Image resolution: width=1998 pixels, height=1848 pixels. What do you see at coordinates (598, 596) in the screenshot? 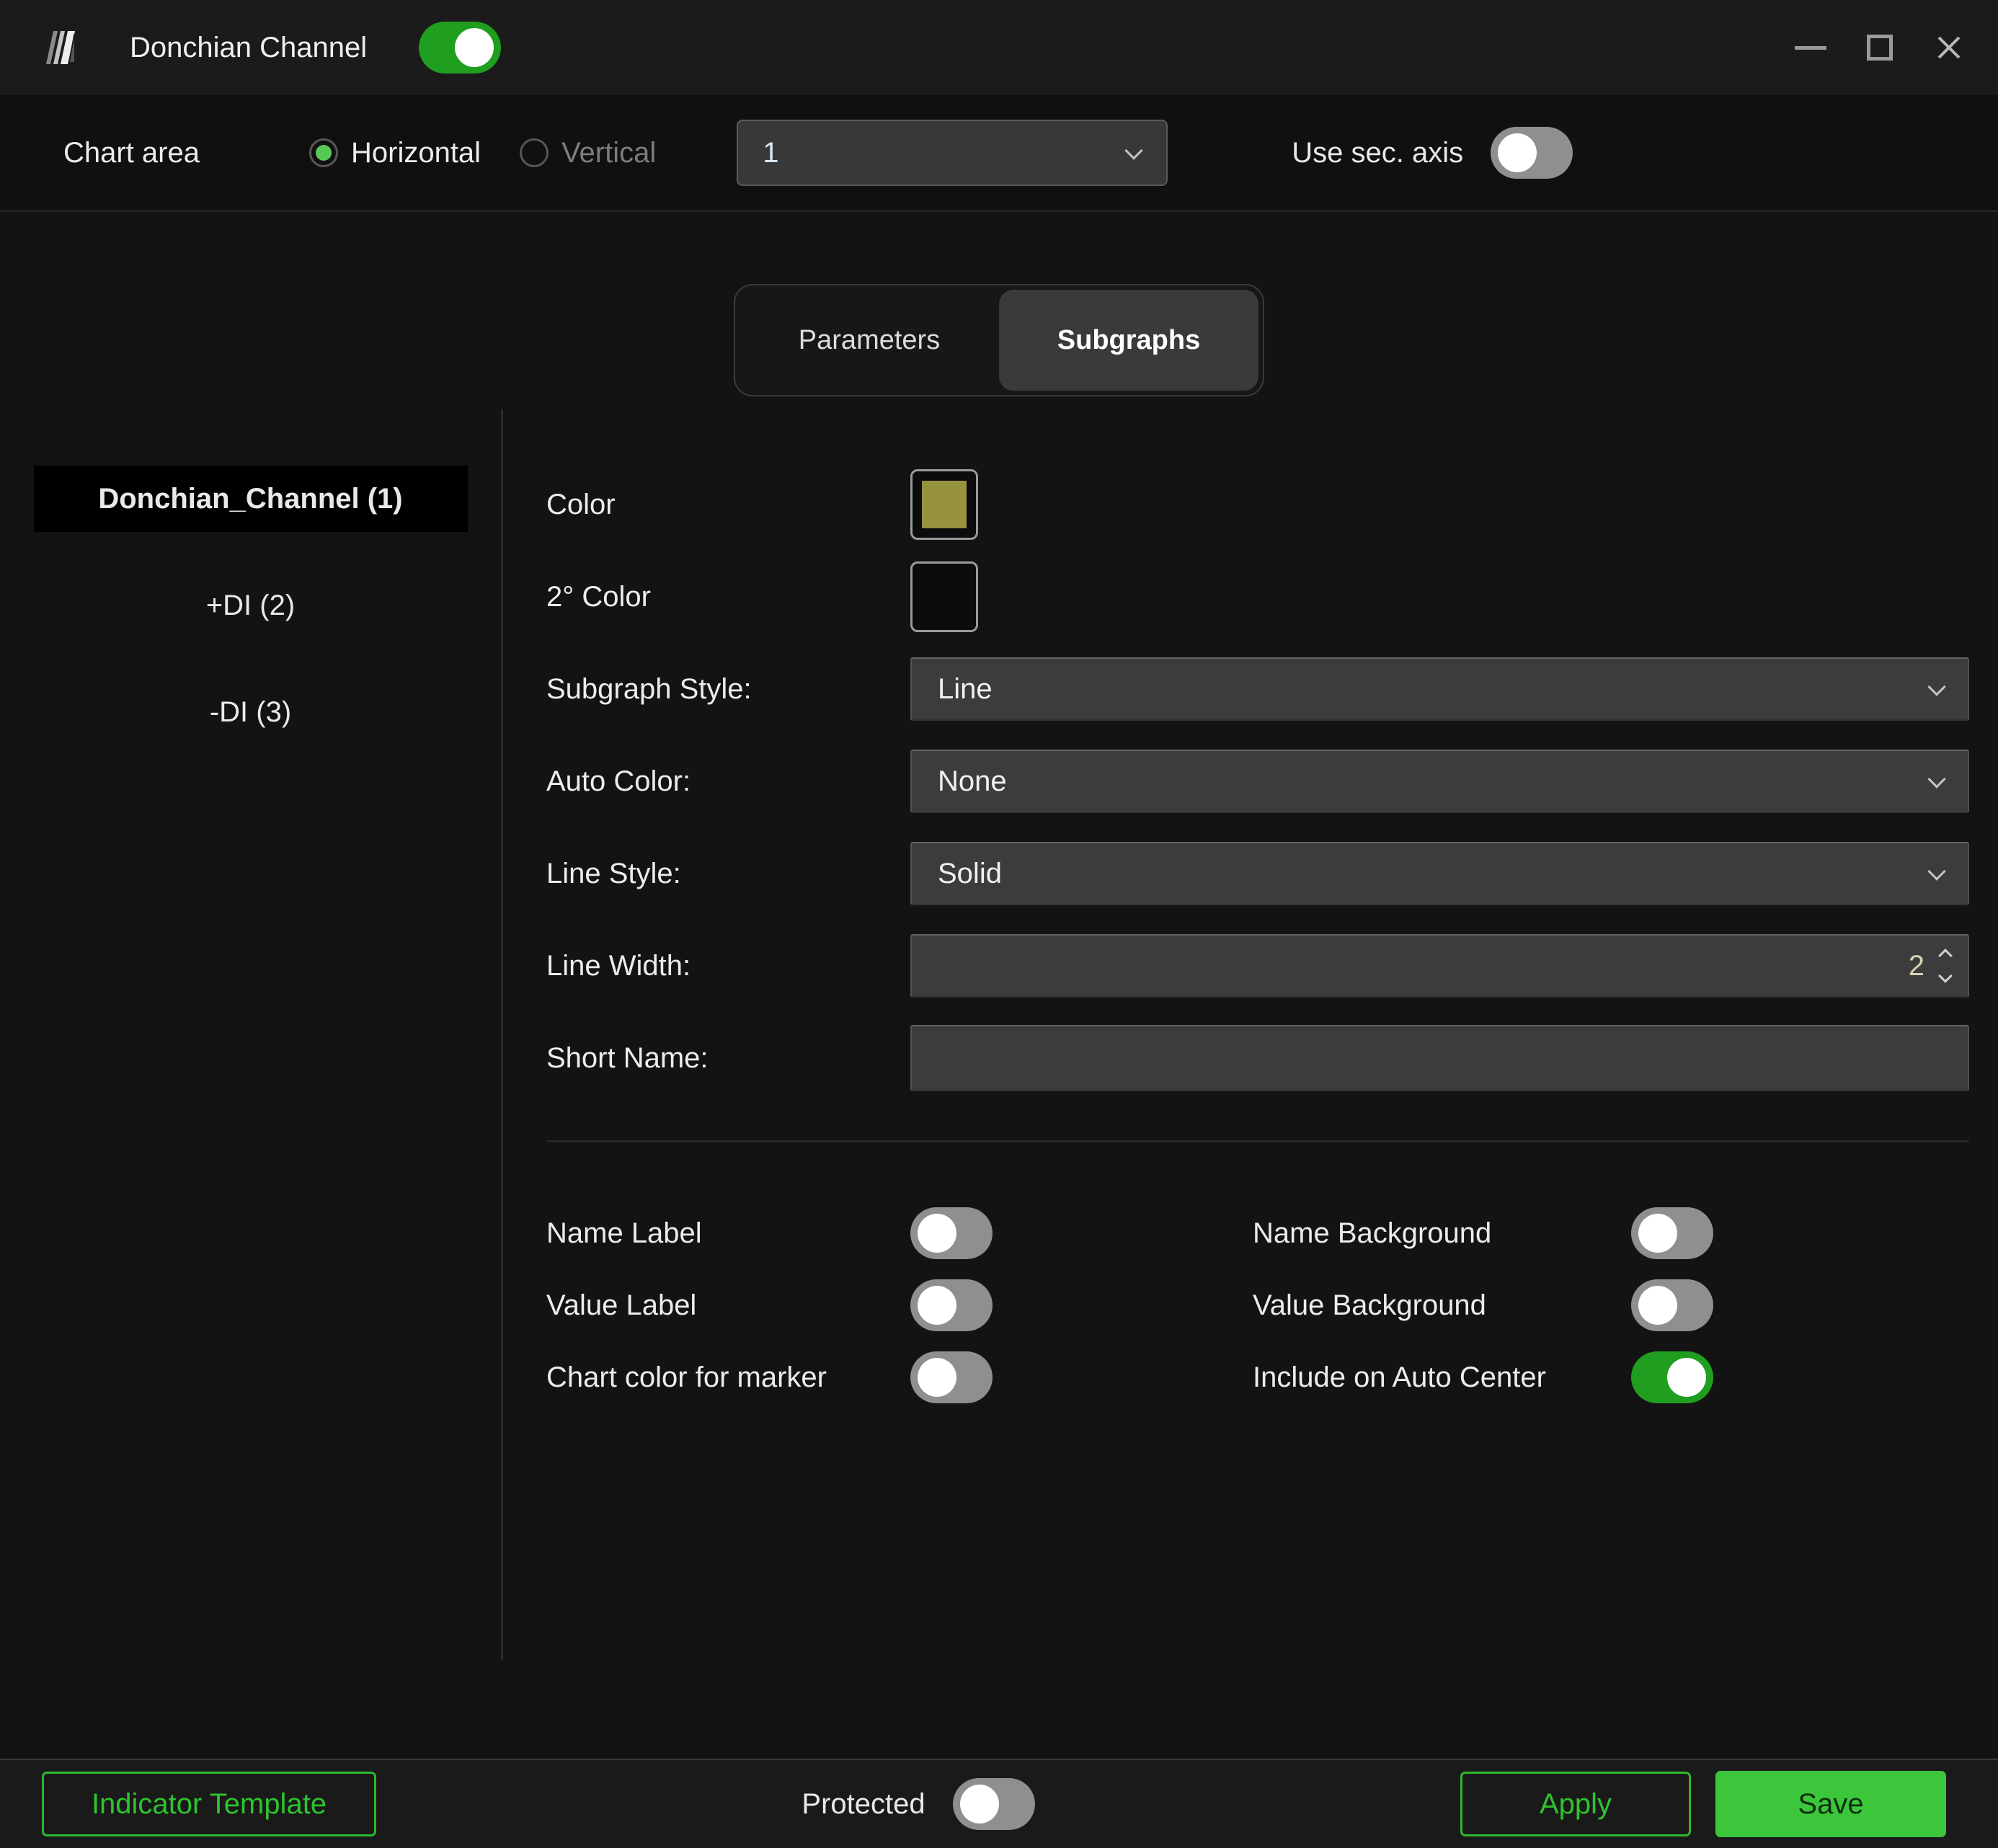
I see `secondary-color-label: 2° Color` at bounding box center [598, 596].